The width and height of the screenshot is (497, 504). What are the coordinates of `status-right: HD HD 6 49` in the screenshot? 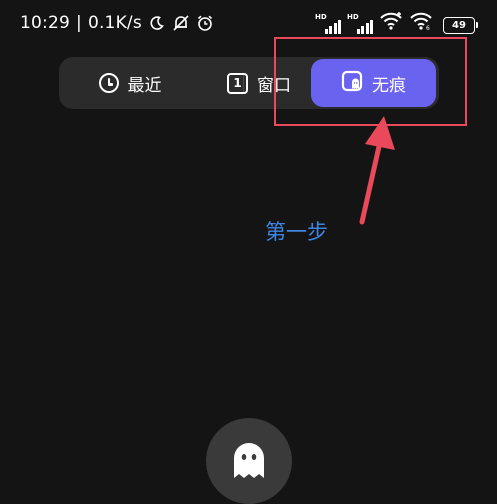 It's located at (396, 23).